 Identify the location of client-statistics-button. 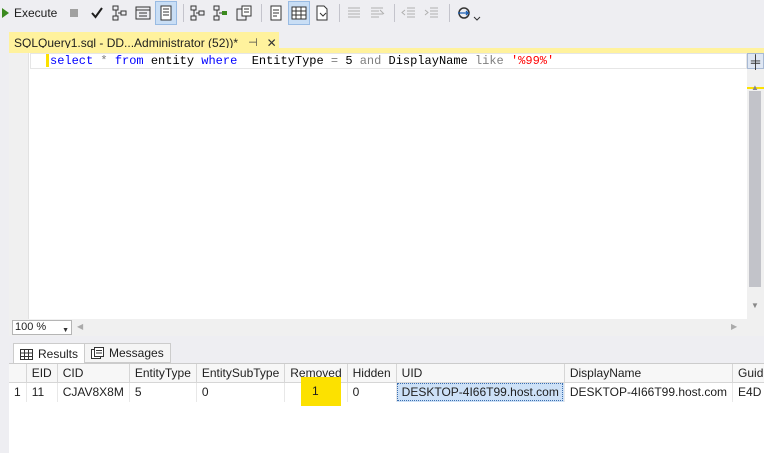
(244, 13).